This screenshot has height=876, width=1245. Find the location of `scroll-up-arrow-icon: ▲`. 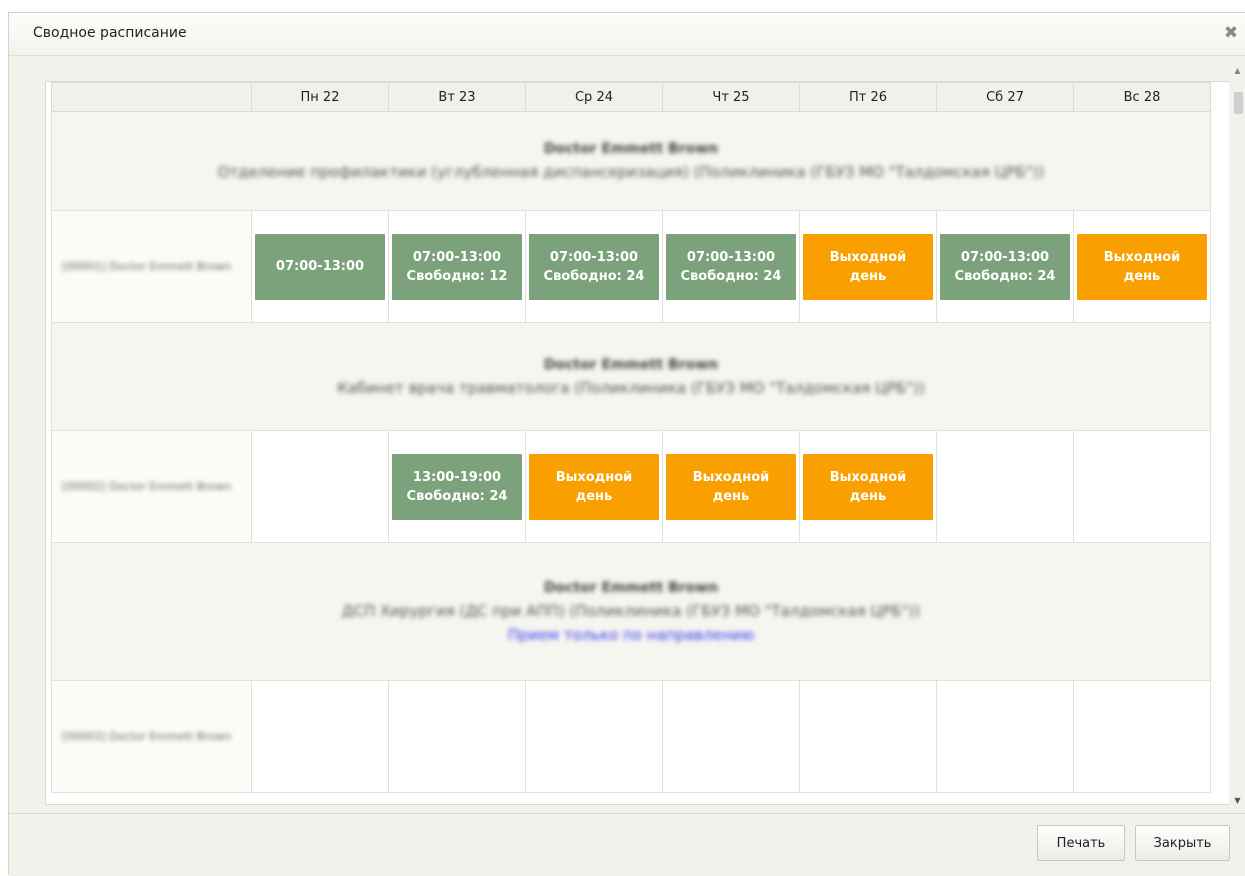

scroll-up-arrow-icon: ▲ is located at coordinates (1237, 73).